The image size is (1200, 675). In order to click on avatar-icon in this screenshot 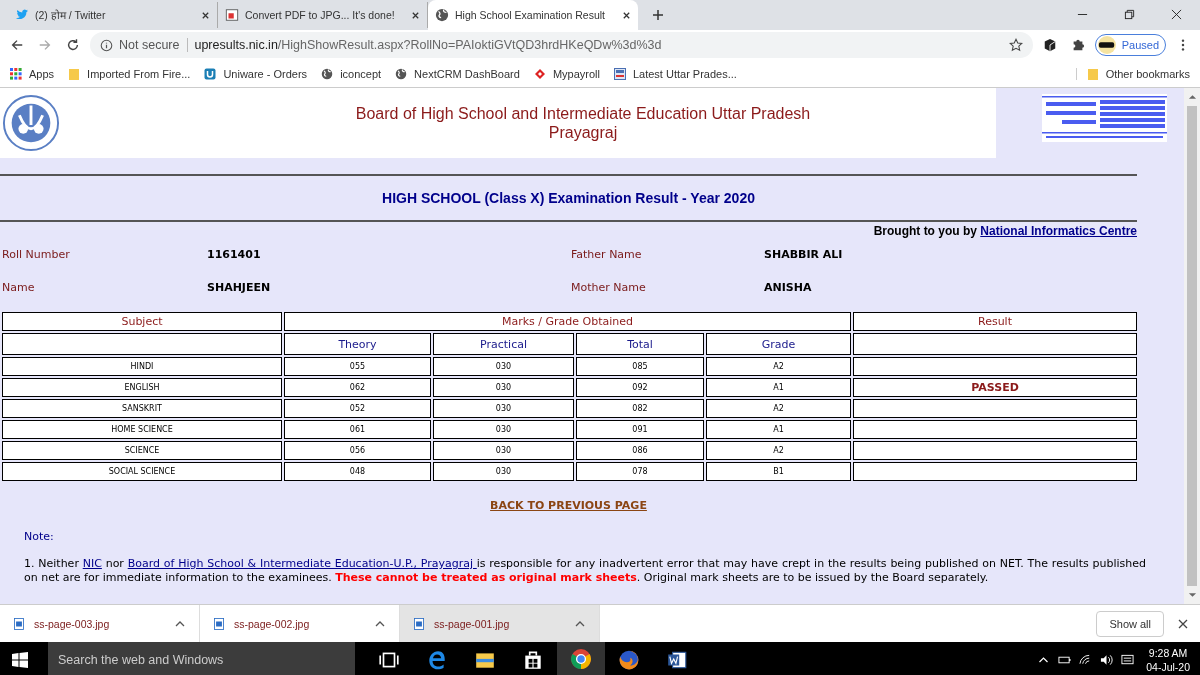, I will do `click(1106, 45)`.